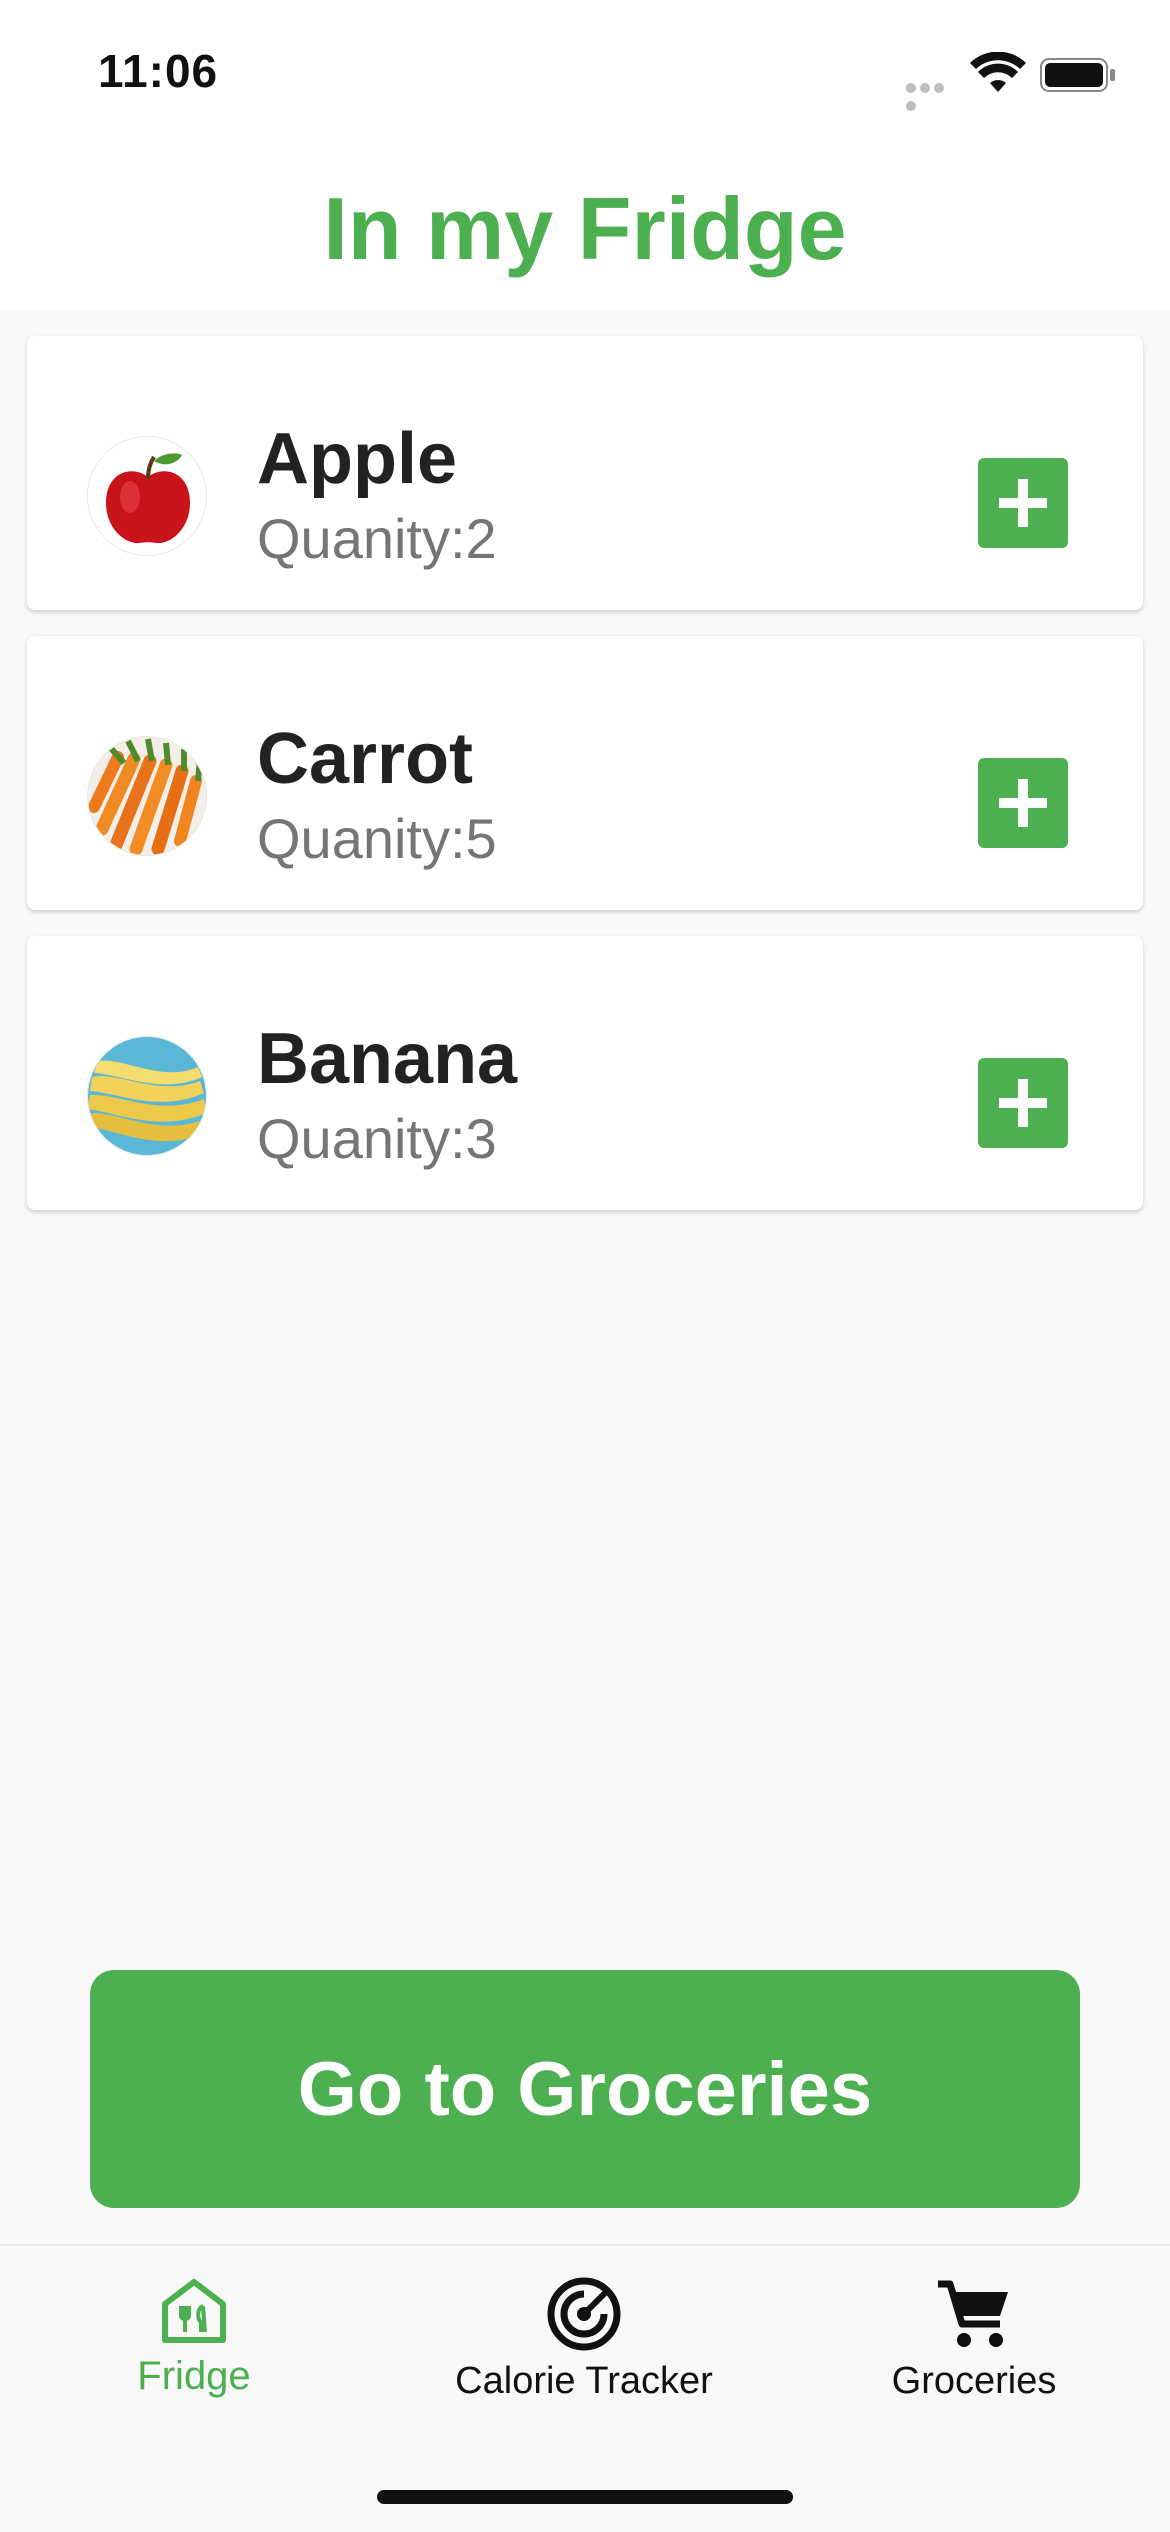 The image size is (1170, 2532). What do you see at coordinates (158, 71) in the screenshot?
I see `status-time: 11:06` at bounding box center [158, 71].